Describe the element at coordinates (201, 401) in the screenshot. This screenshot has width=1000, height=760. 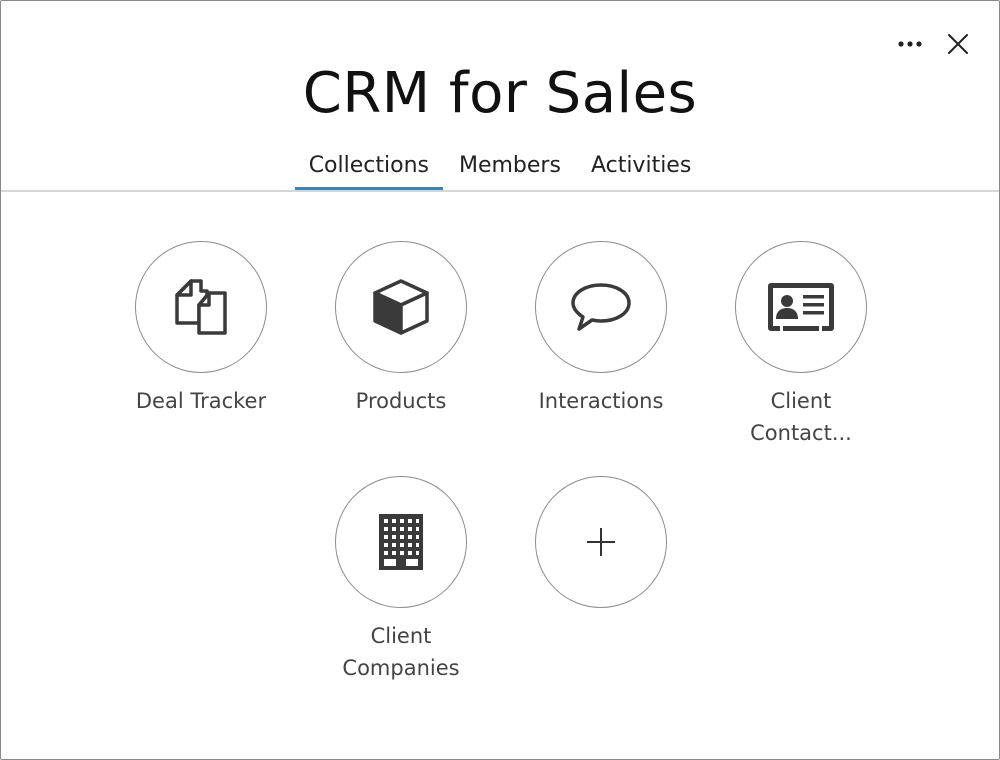
I see `collection-label: Deal Tracker` at that location.